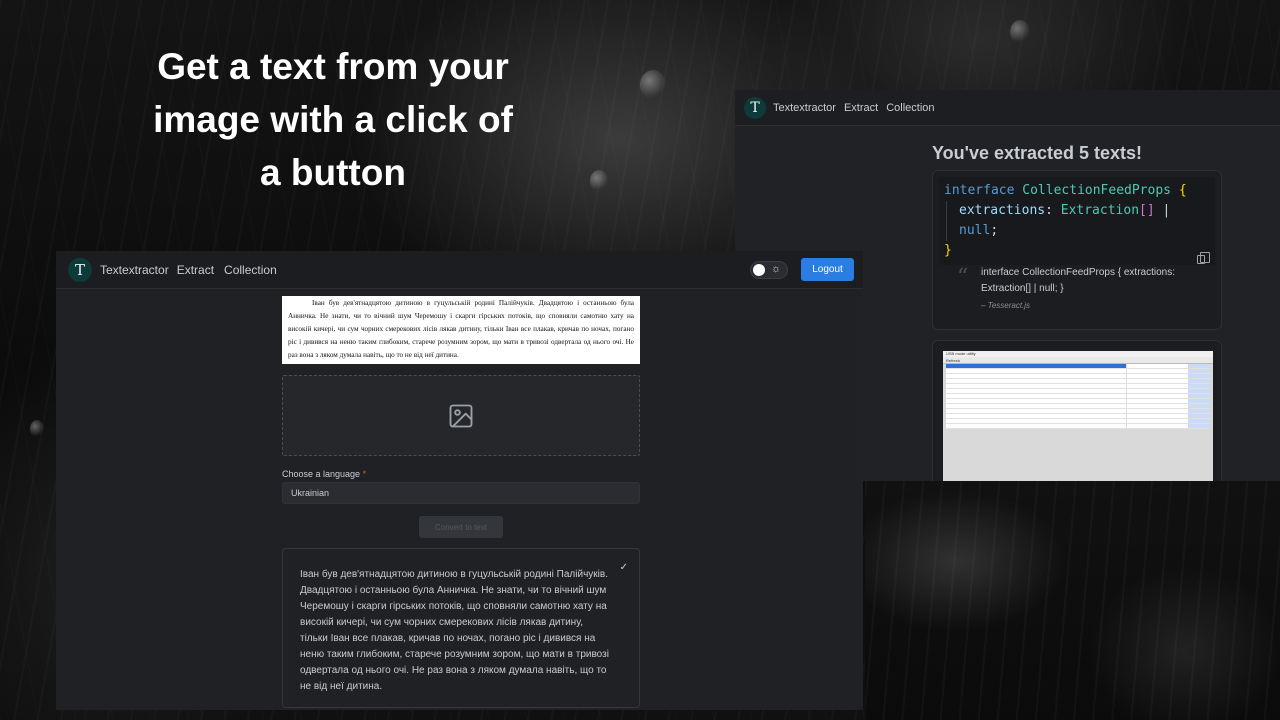  What do you see at coordinates (1049, 210) in the screenshot?
I see `code-token: :` at bounding box center [1049, 210].